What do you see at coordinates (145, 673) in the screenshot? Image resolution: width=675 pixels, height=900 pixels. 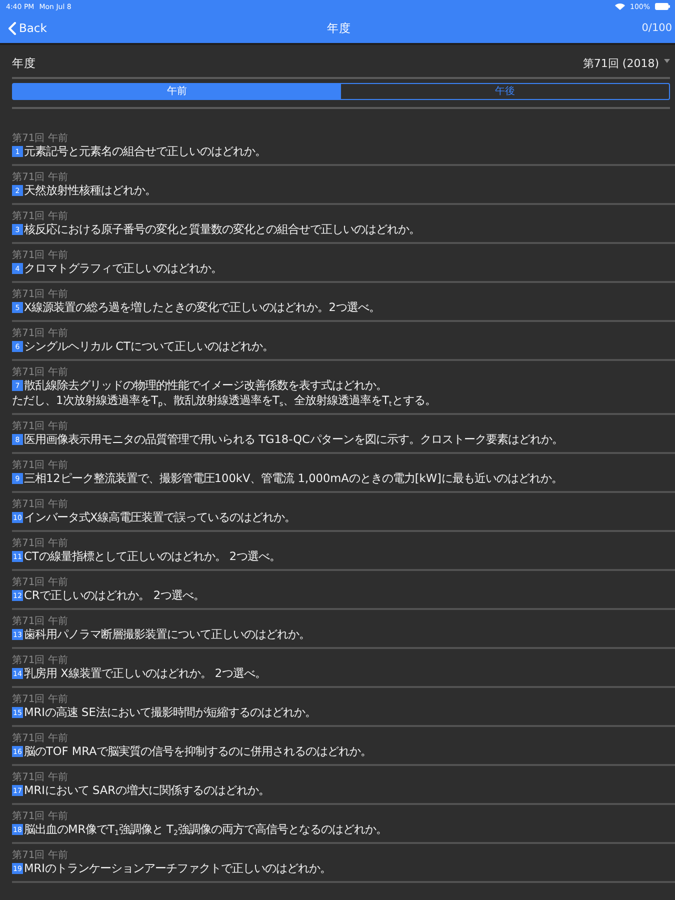 I see `question-text: 乳房用 X線装置で正しいのはどれか。 2つ選べ。` at bounding box center [145, 673].